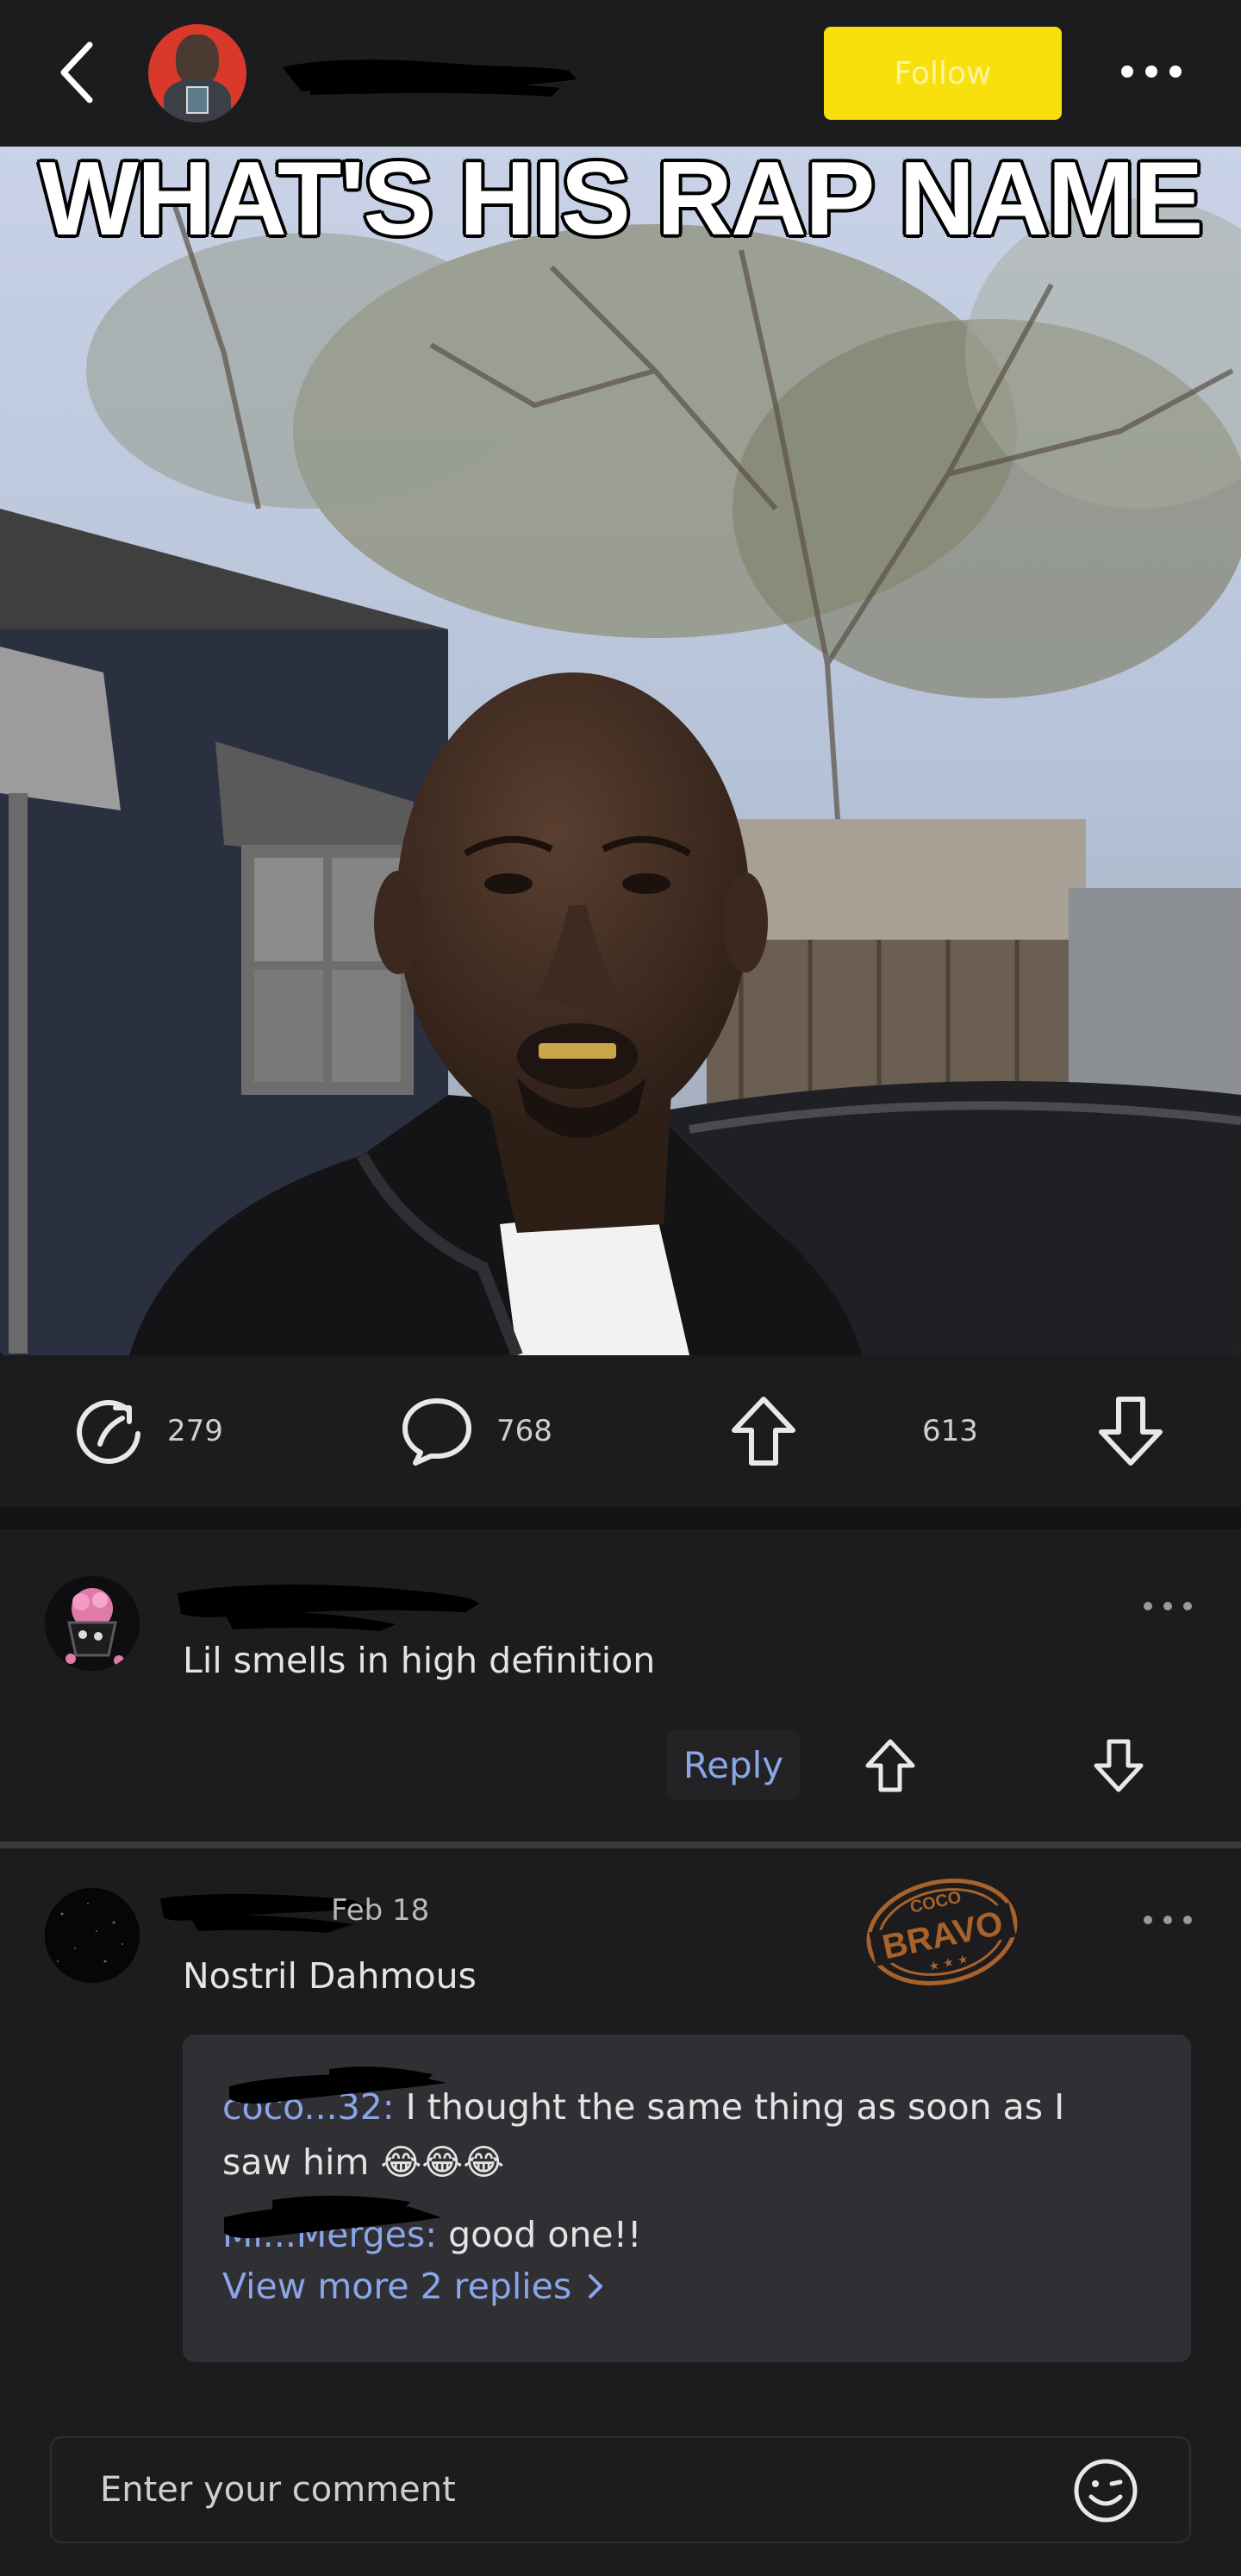  I want to click on reply-text-continued: saw him 😂😂😂, so click(364, 2162).